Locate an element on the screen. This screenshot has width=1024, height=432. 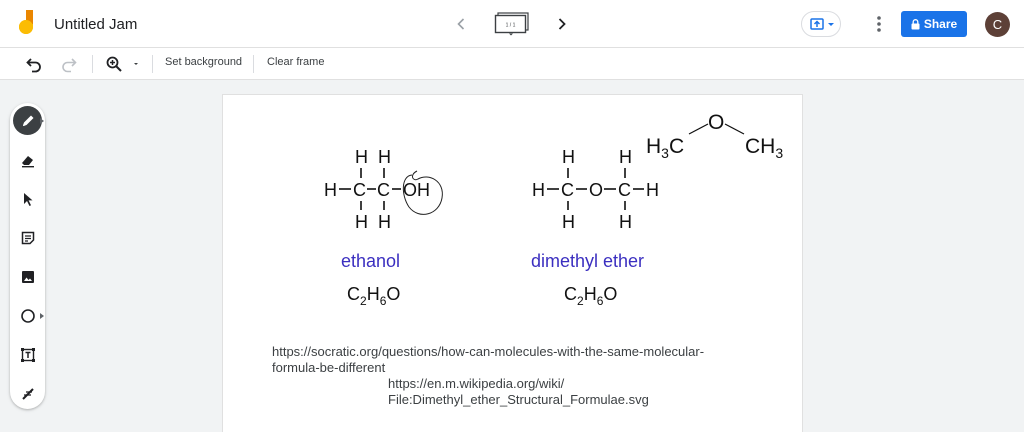
image-tool is located at coordinates (27, 276).